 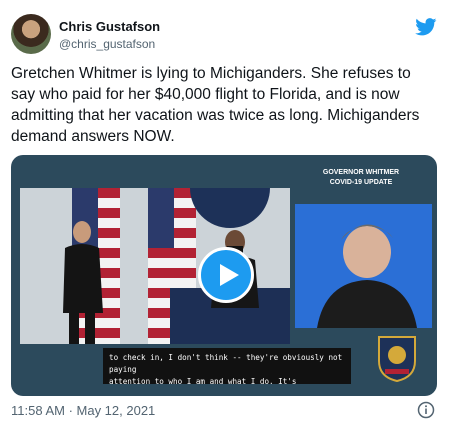 What do you see at coordinates (361, 182) in the screenshot?
I see `overlay-line-2: COVID-19 UPDATE` at bounding box center [361, 182].